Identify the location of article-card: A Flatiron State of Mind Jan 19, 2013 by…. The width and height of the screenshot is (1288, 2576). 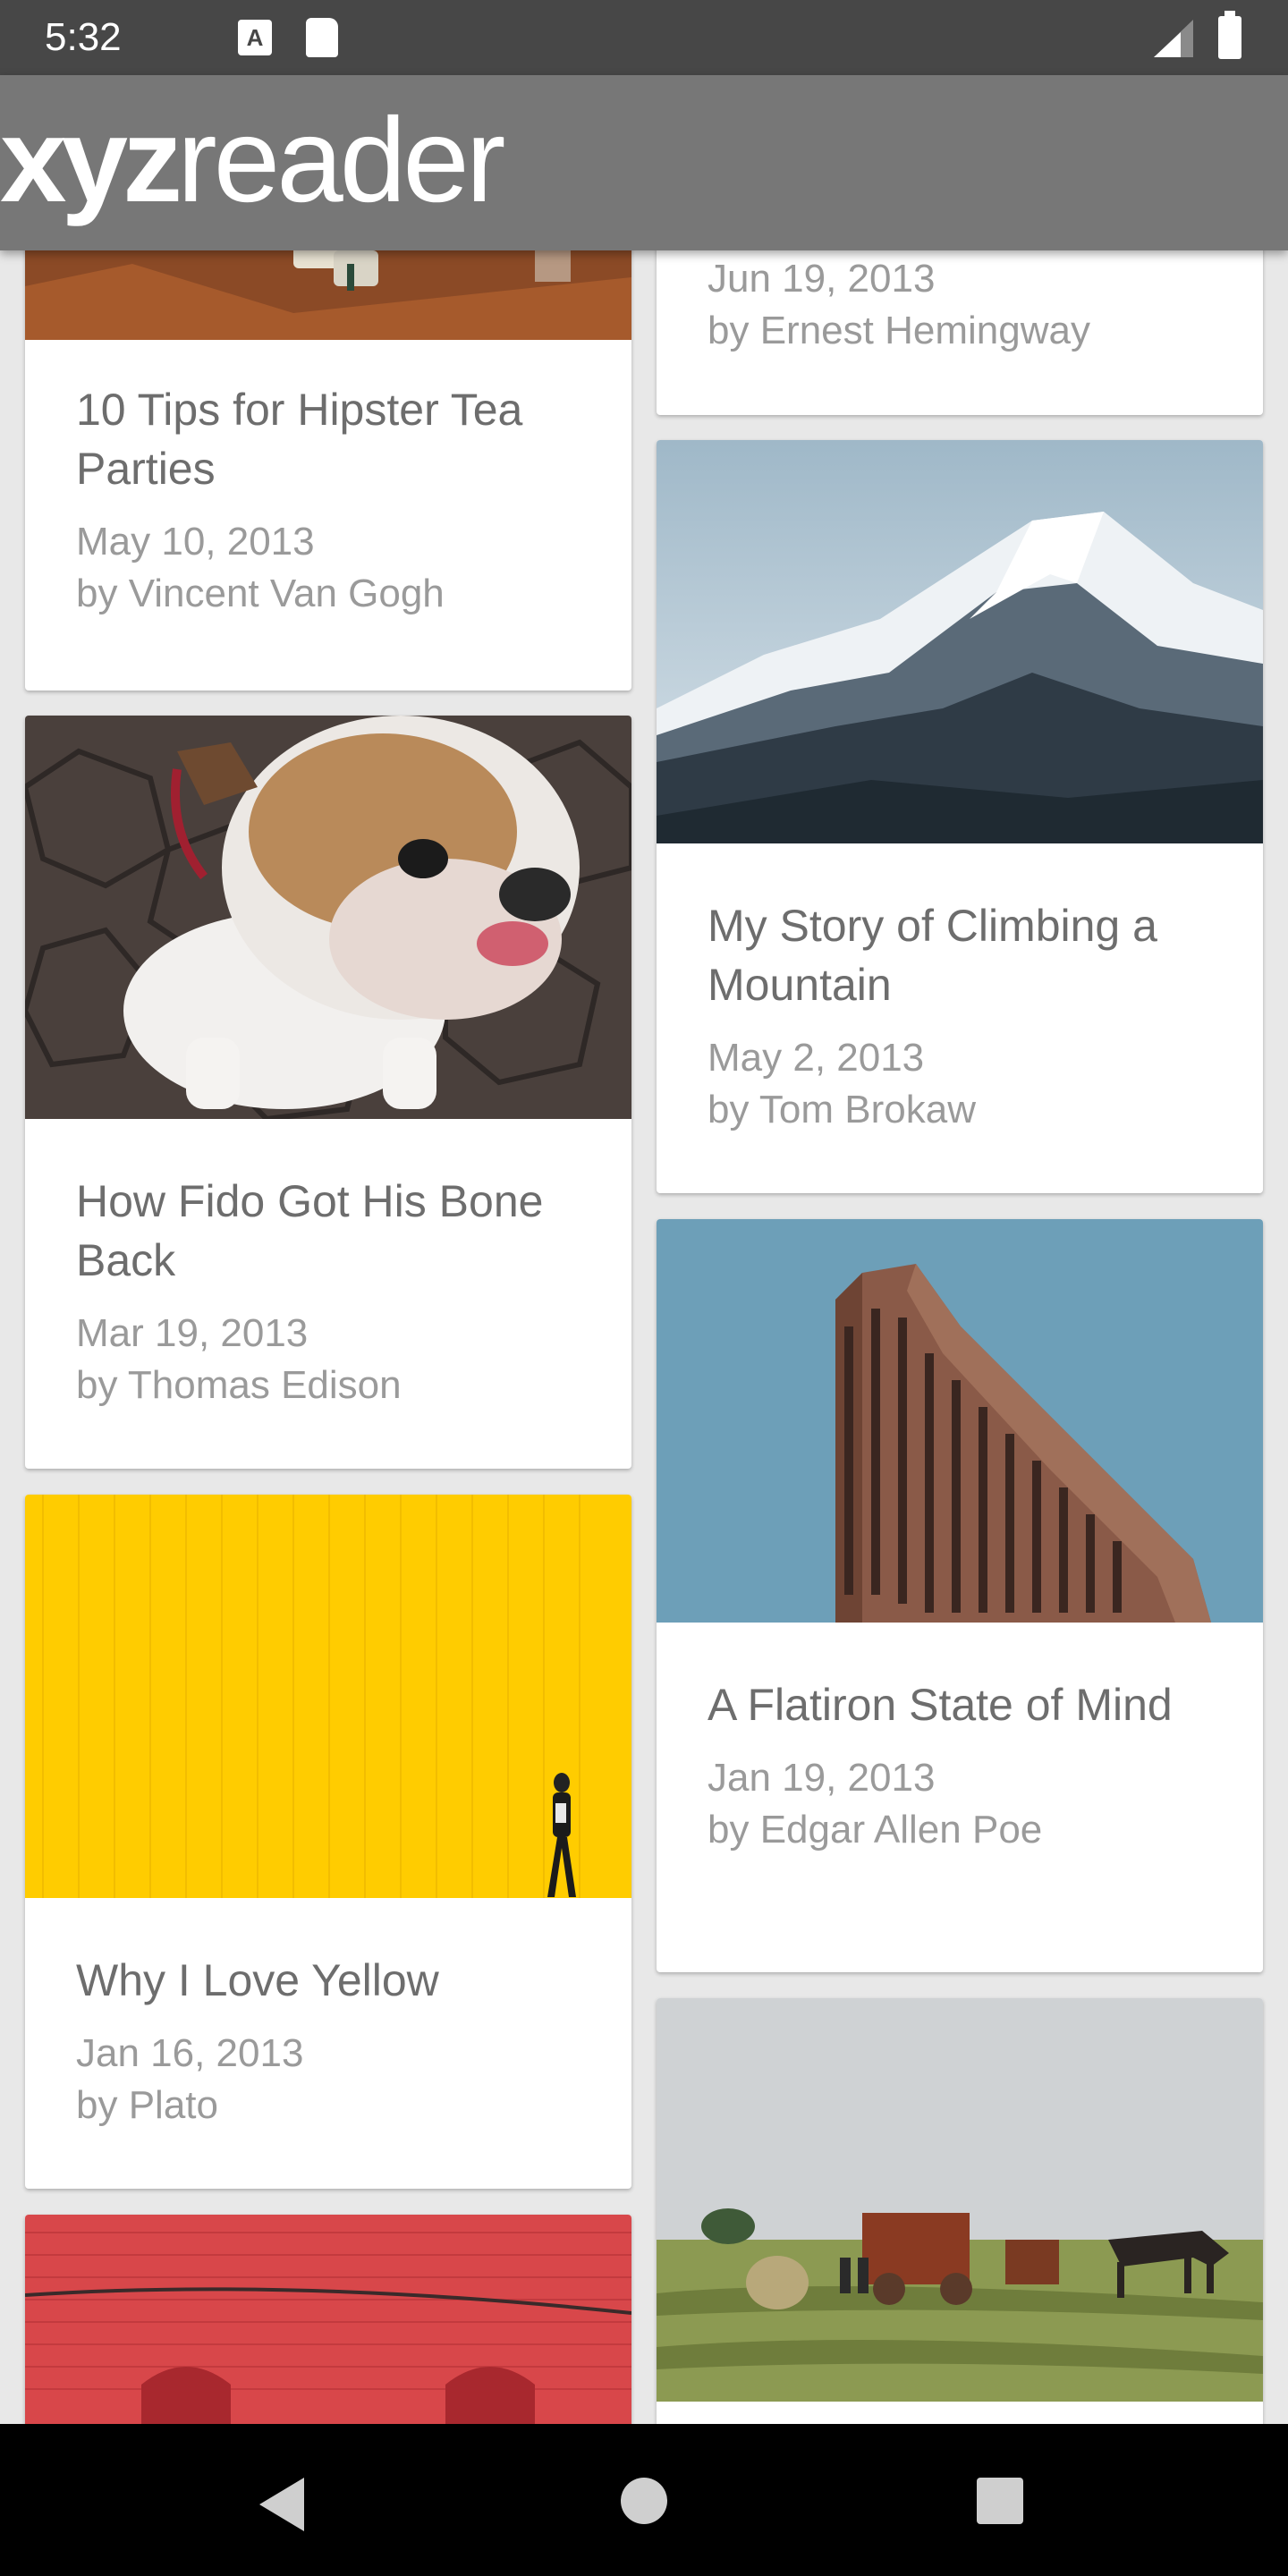
(960, 1595).